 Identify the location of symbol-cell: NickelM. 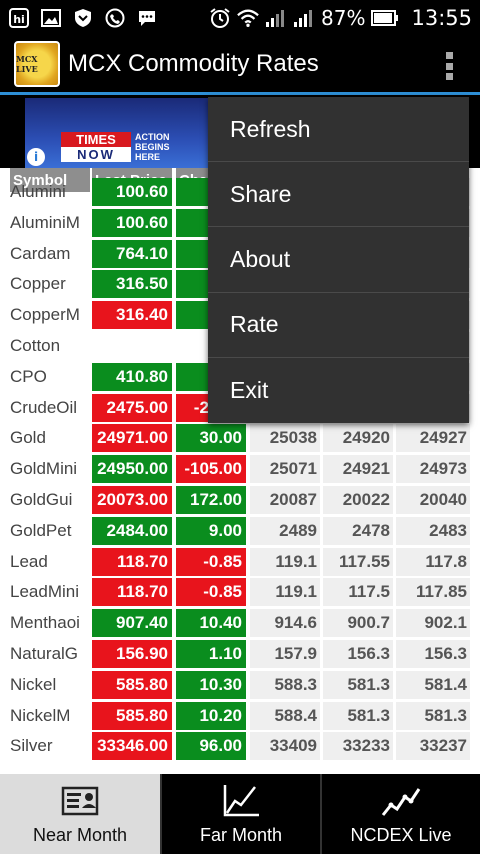
(40, 715).